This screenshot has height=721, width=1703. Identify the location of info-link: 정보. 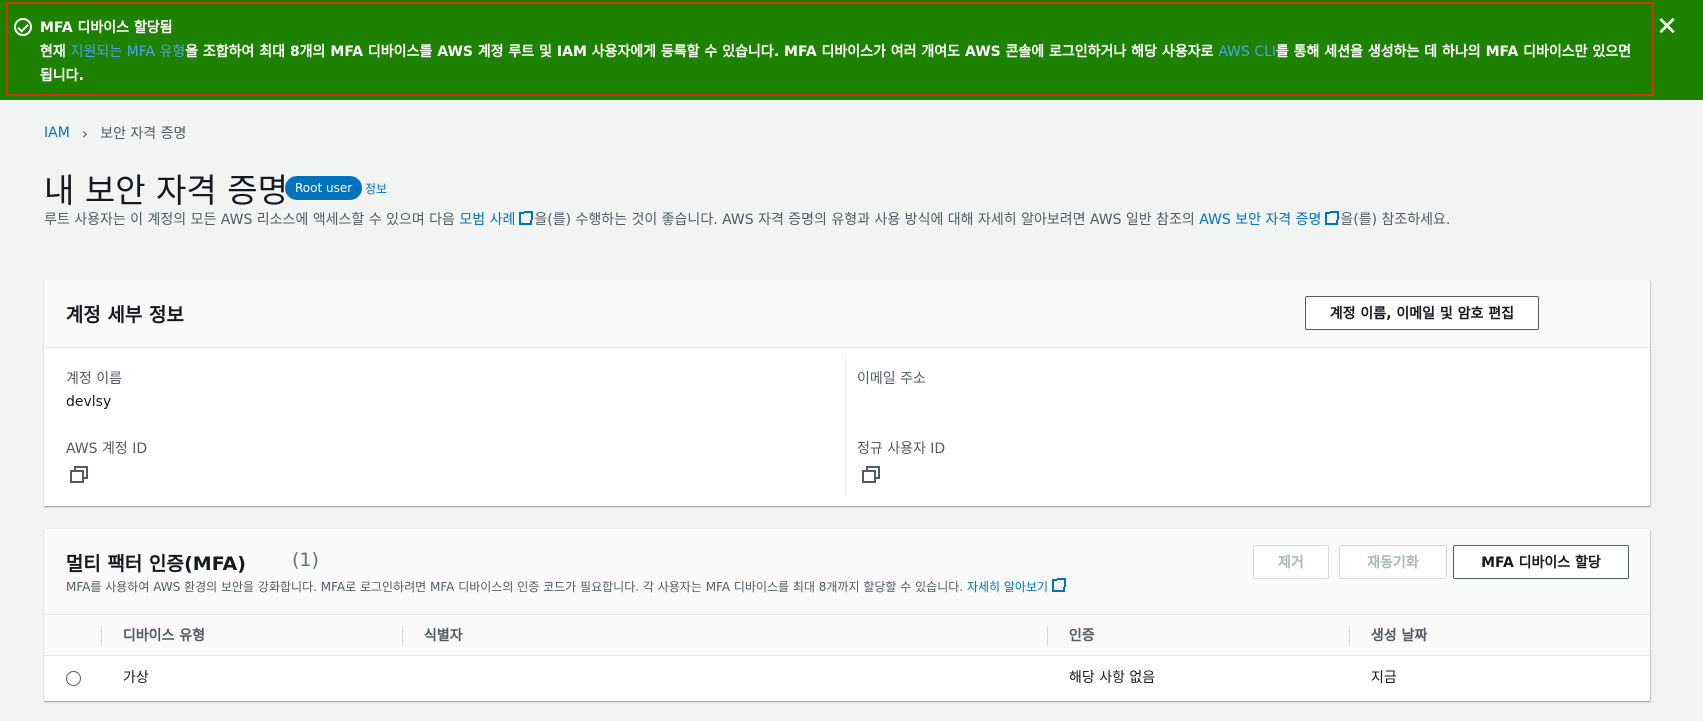
(376, 188).